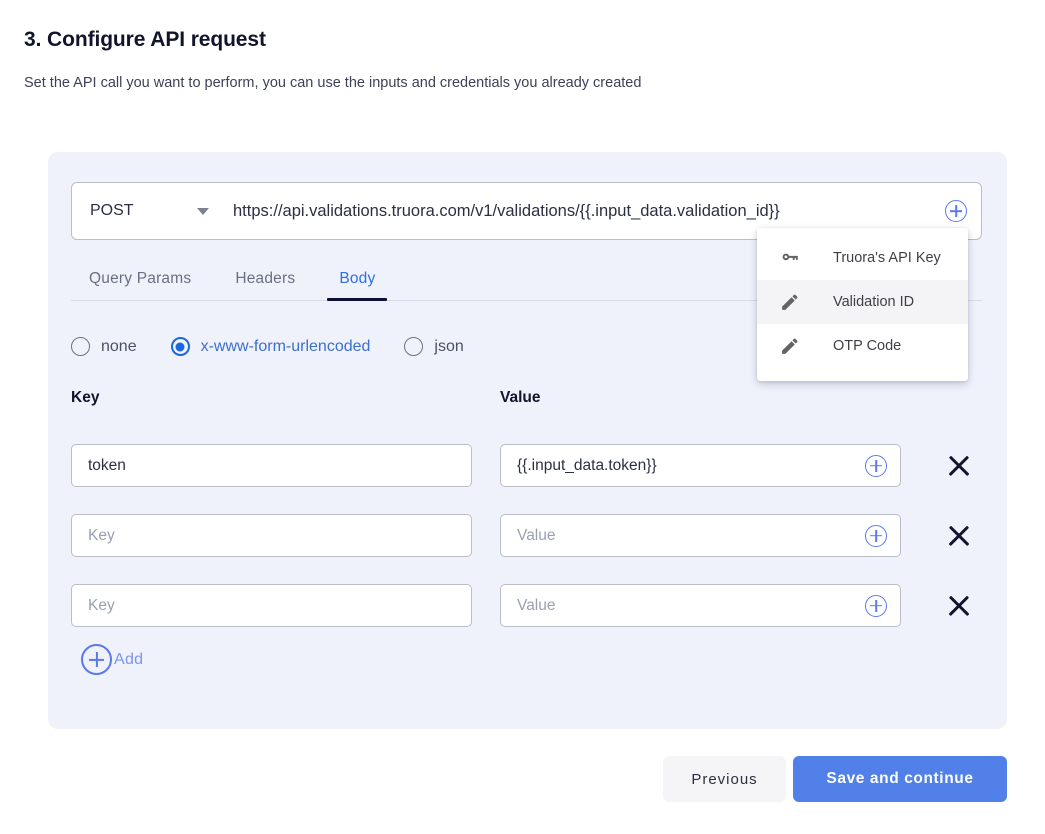  What do you see at coordinates (101, 605) in the screenshot?
I see `key-input-3-placeholder: Key` at bounding box center [101, 605].